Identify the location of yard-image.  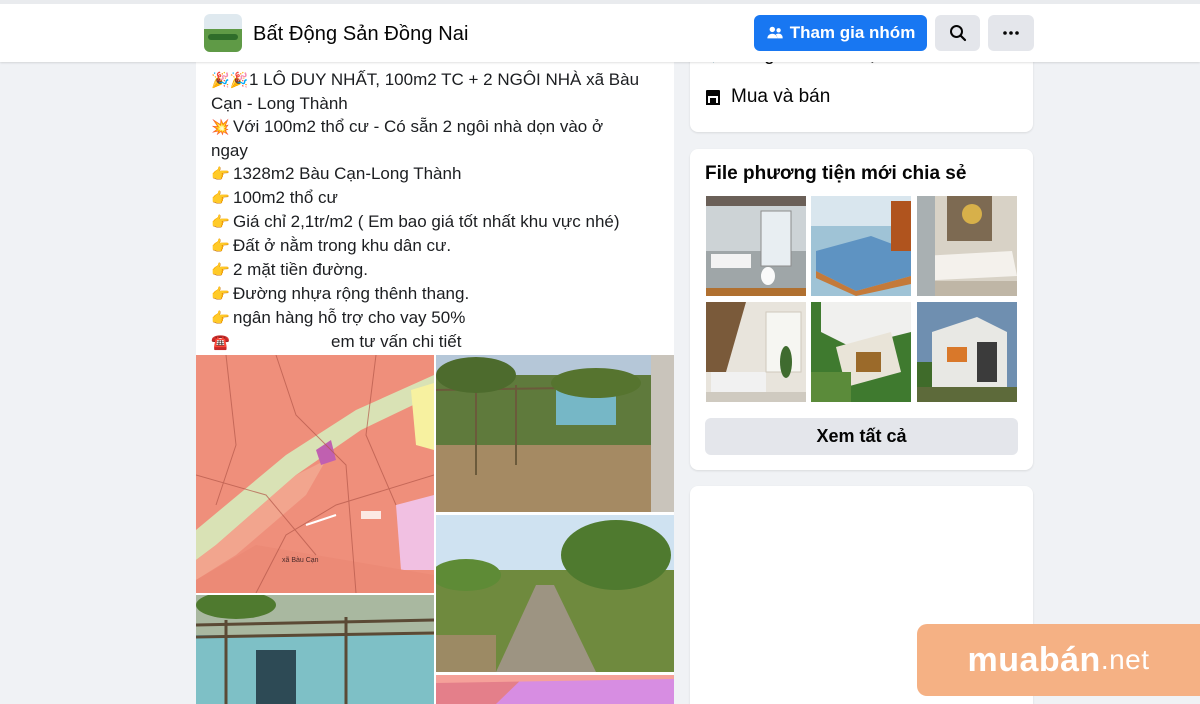
(555, 433).